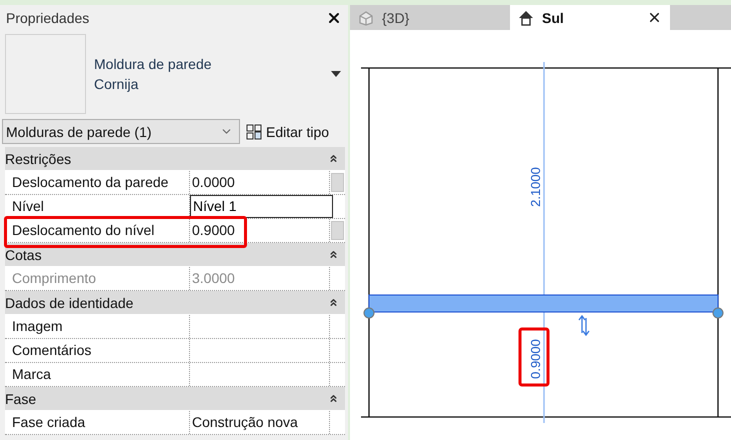 This screenshot has width=731, height=440. Describe the element at coordinates (260, 182) in the screenshot. I see `property-value: 0.0000` at that location.